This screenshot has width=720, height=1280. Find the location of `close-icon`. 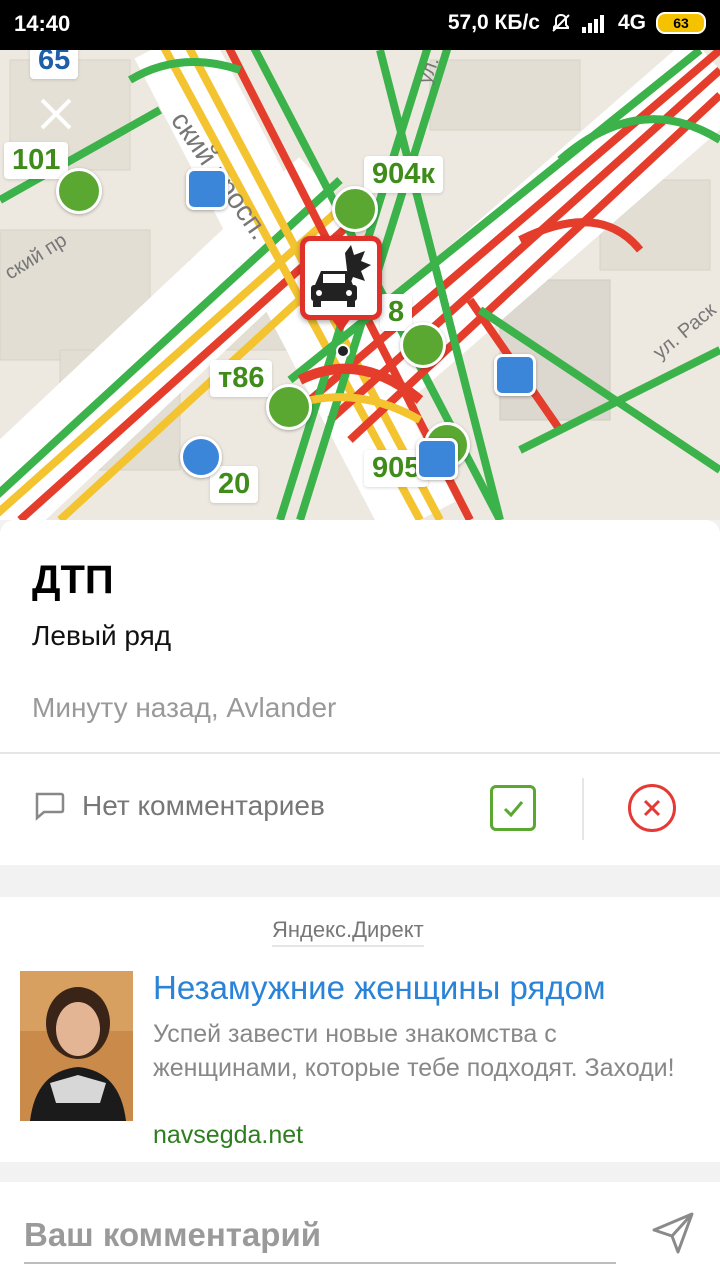

close-icon is located at coordinates (56, 114).